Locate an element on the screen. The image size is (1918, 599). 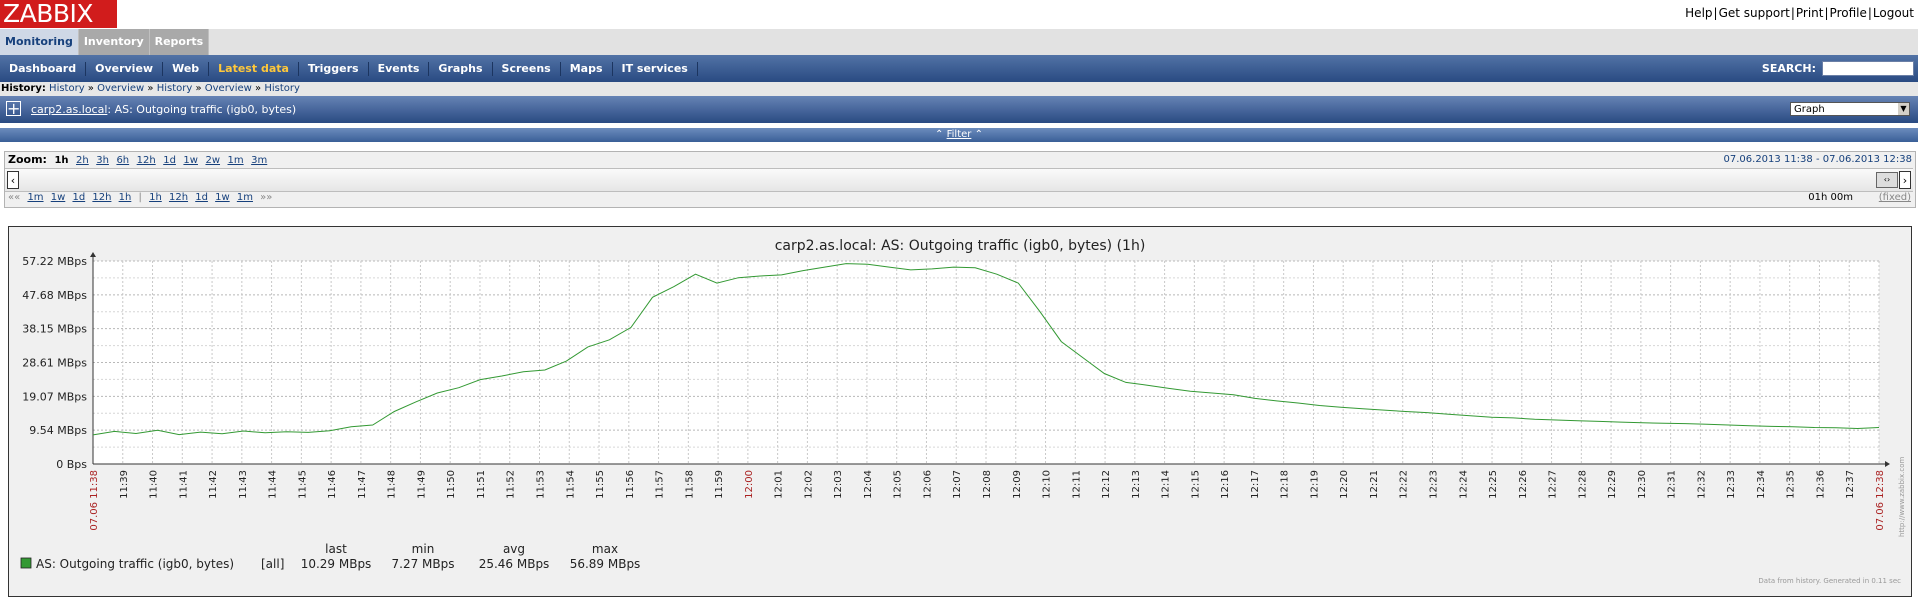
x-tick-label: 12:29 is located at coordinates (1612, 484).